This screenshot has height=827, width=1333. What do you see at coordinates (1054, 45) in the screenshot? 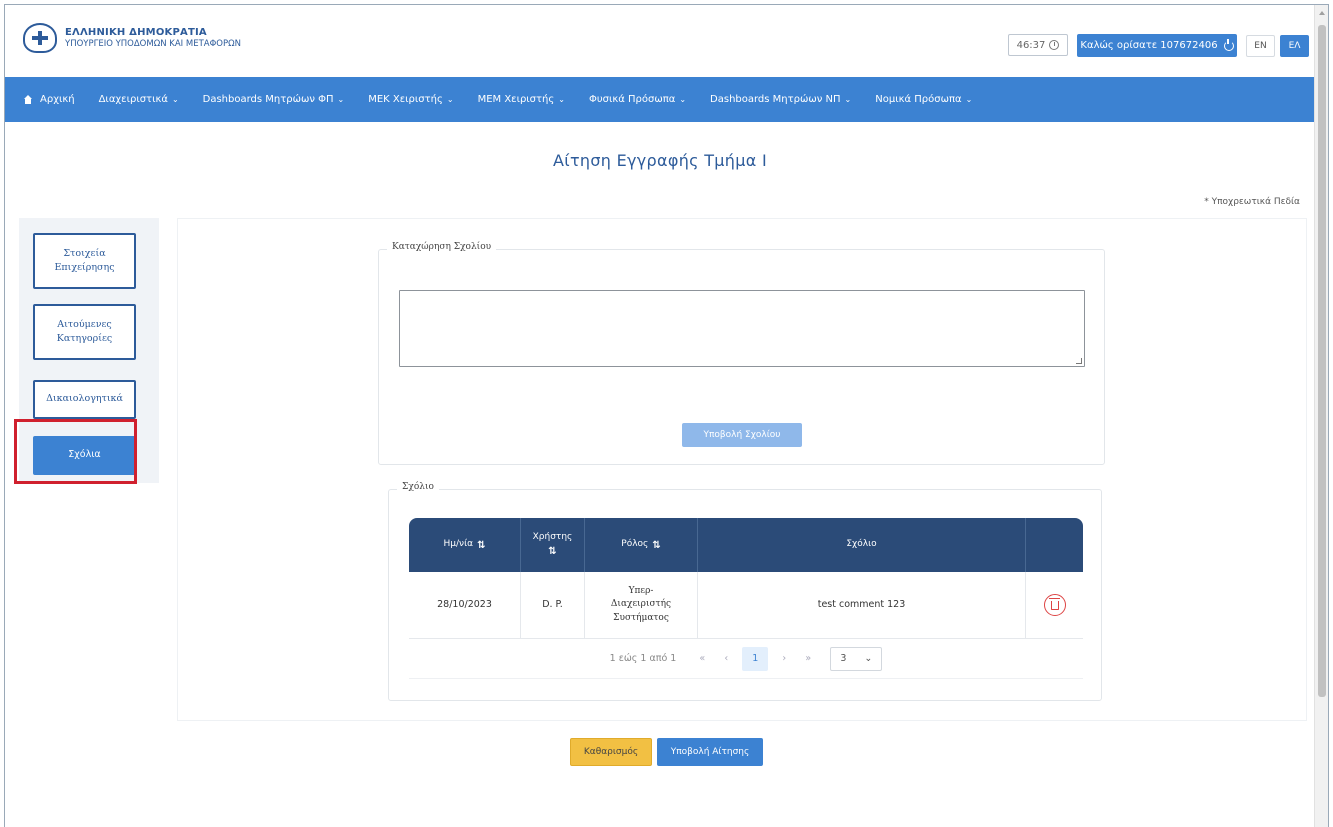
I see `clock-icon` at bounding box center [1054, 45].